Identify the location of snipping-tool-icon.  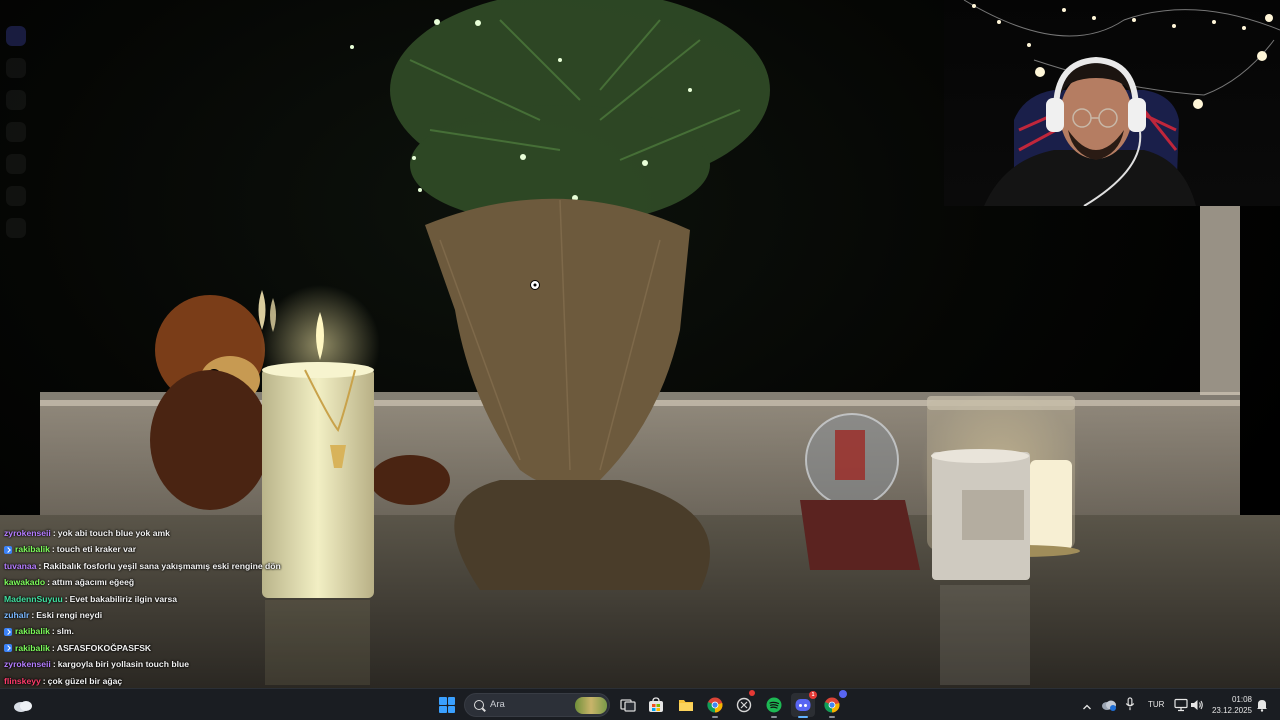
(744, 705).